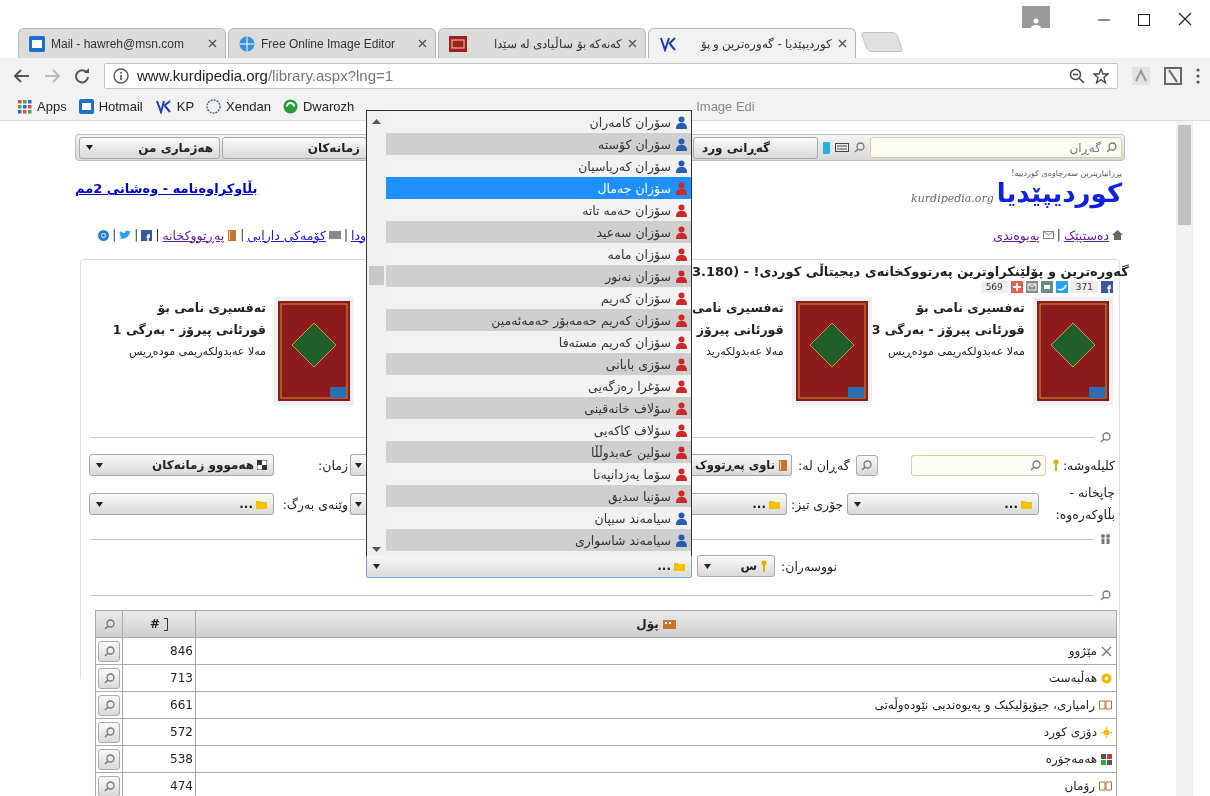 This screenshot has width=1210, height=796. What do you see at coordinates (110, 106) in the screenshot?
I see `bookmark: Hotmail` at bounding box center [110, 106].